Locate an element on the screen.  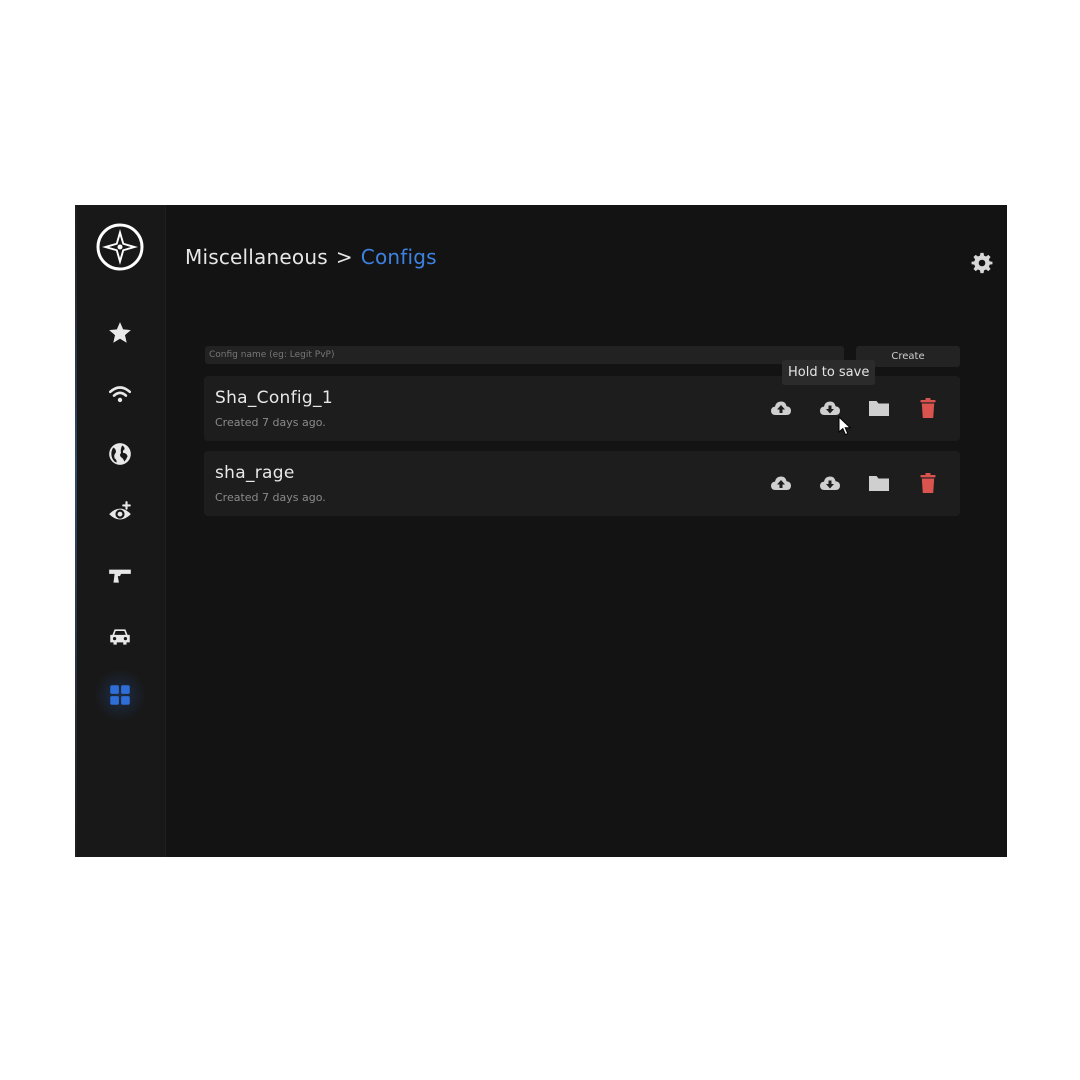
sidebar-item-network is located at coordinates (120, 394).